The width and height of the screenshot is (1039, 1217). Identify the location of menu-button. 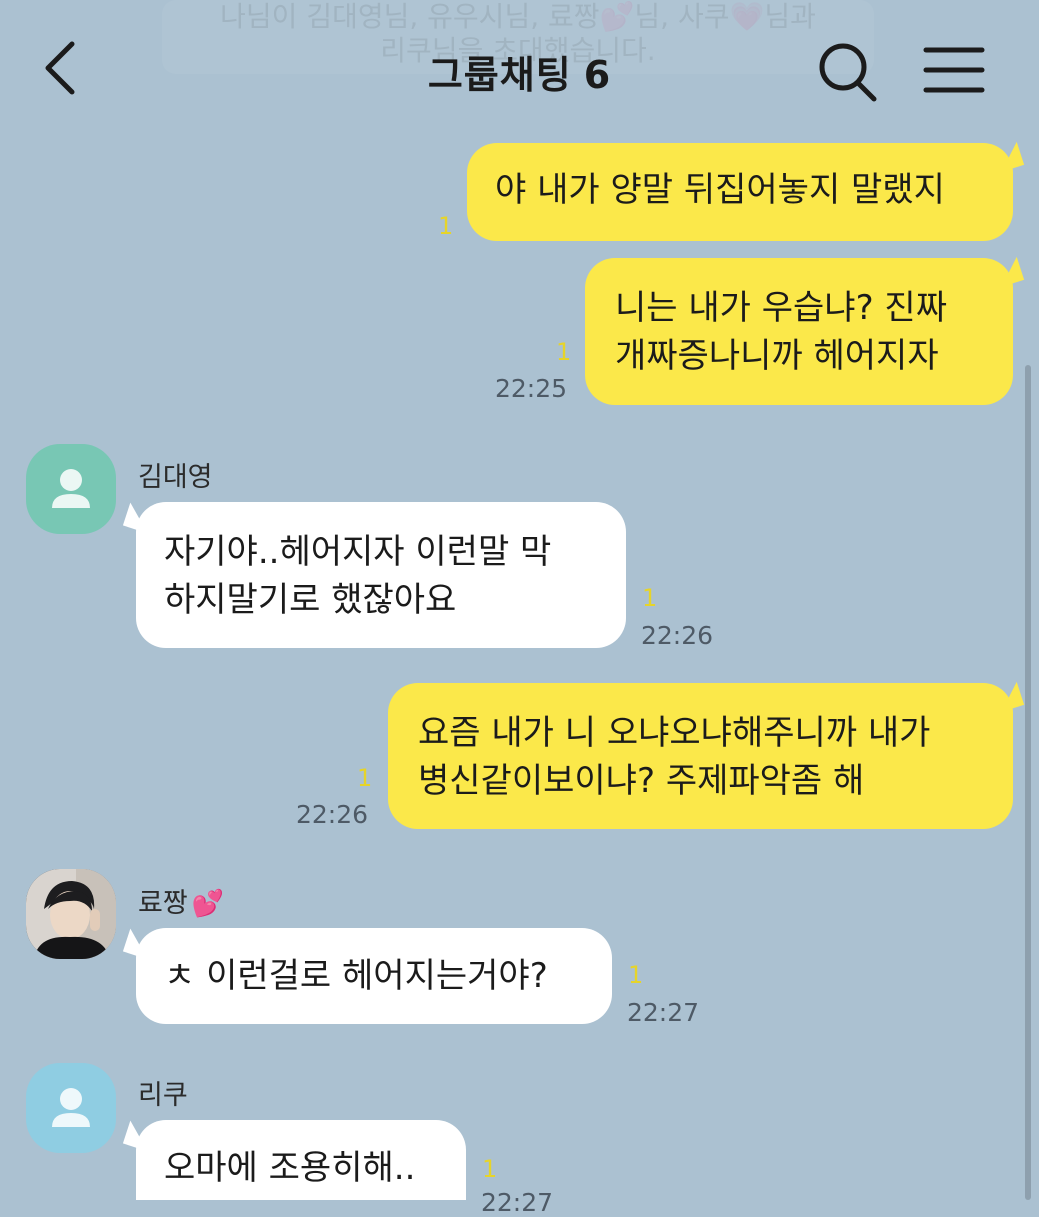
(954, 70).